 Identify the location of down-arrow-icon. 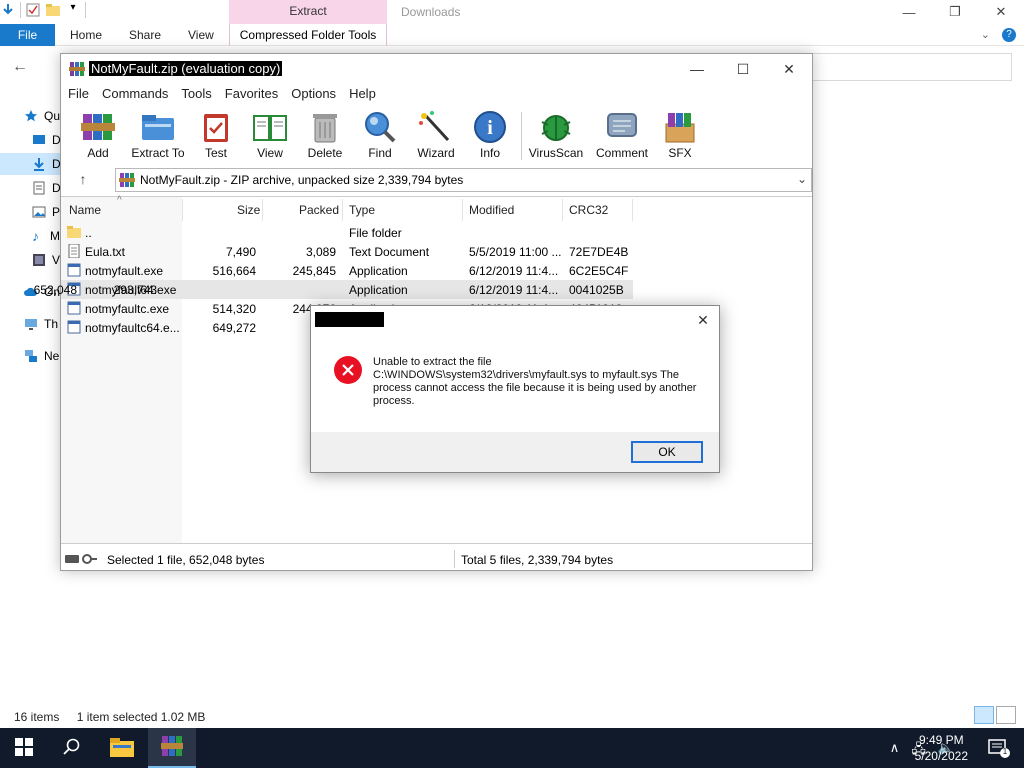
(8, 10).